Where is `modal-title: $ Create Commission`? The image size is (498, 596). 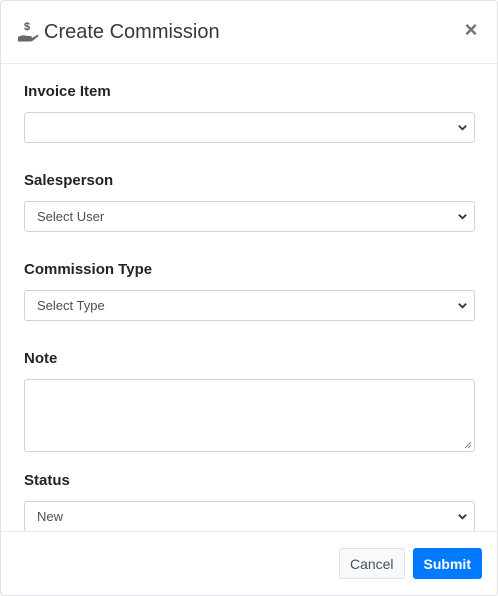
modal-title: $ Create Commission is located at coordinates (118, 32).